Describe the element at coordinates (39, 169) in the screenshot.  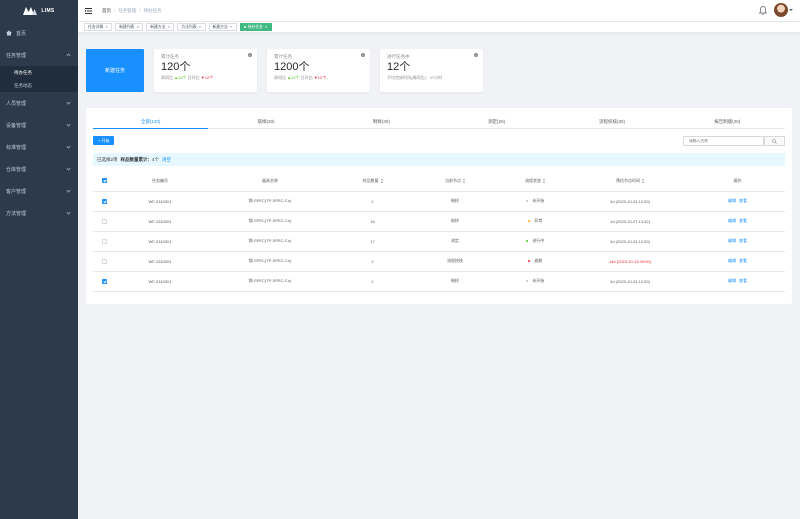
I see `sidebar-item-warehouse: 仓库管理` at that location.